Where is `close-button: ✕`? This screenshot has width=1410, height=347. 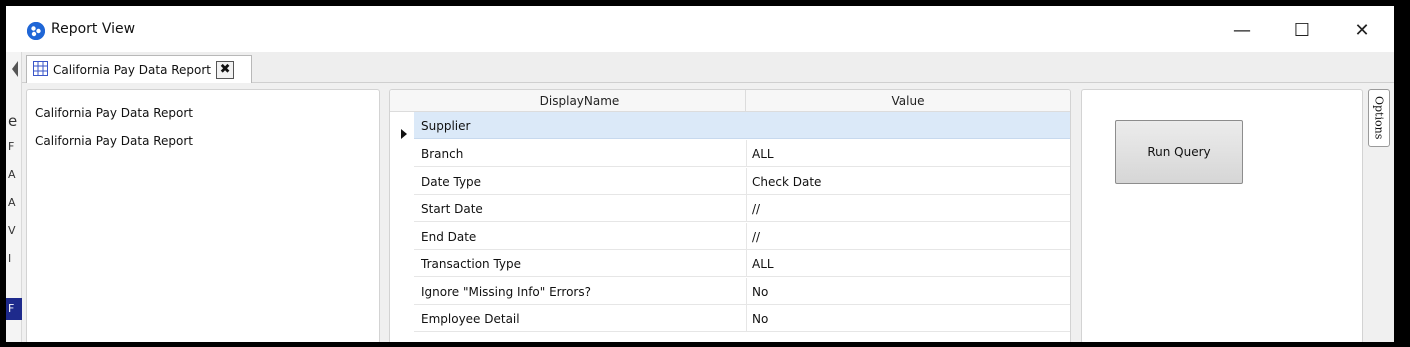
close-button: ✕ is located at coordinates (1362, 30).